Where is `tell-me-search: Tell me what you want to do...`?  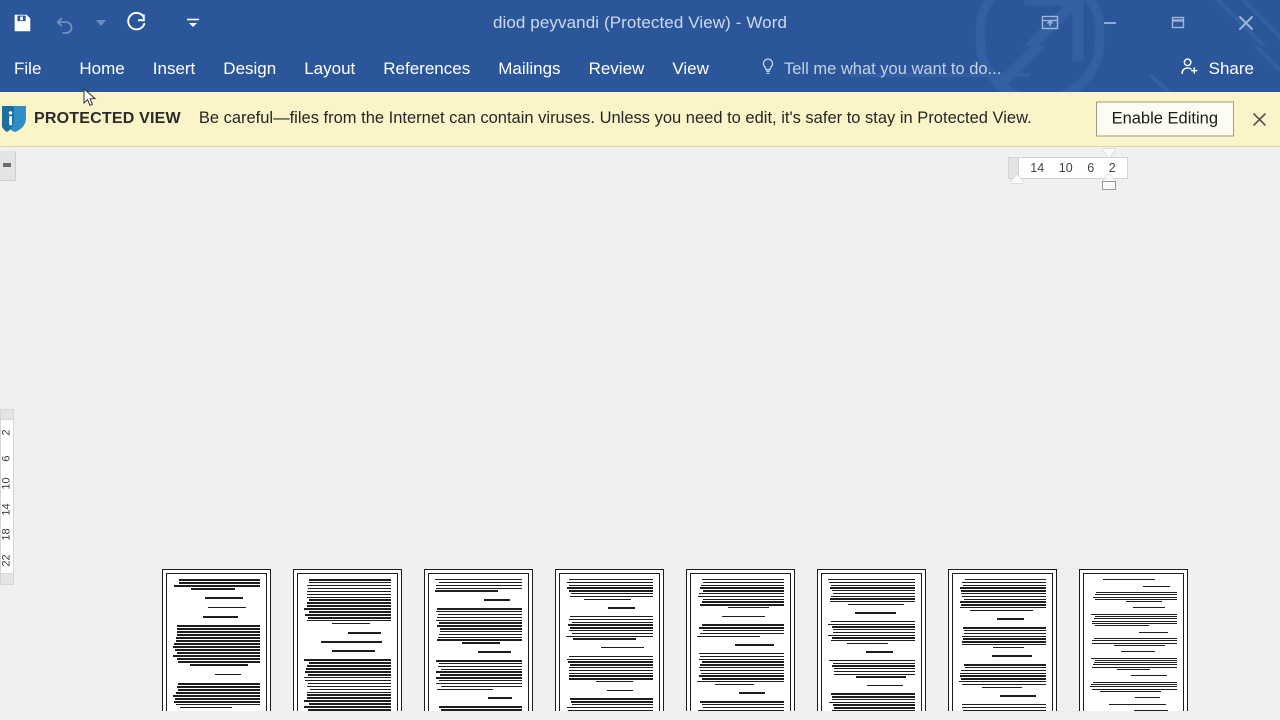 tell-me-search: Tell me what you want to do... is located at coordinates (880, 69).